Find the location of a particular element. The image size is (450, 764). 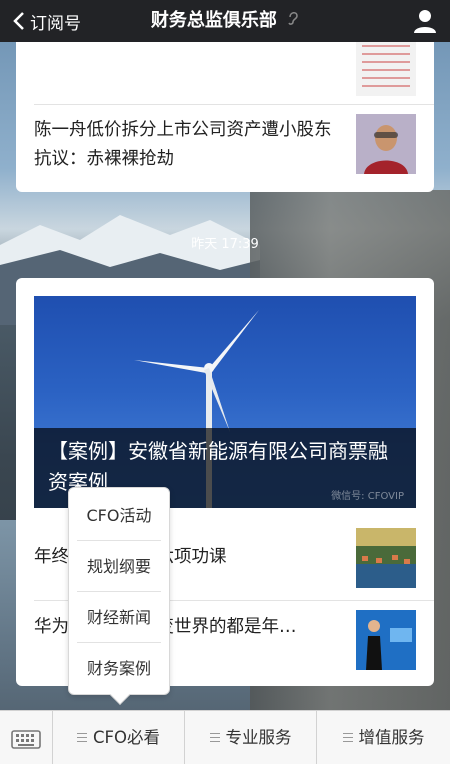

tab-label: CFO必看 is located at coordinates (126, 737).